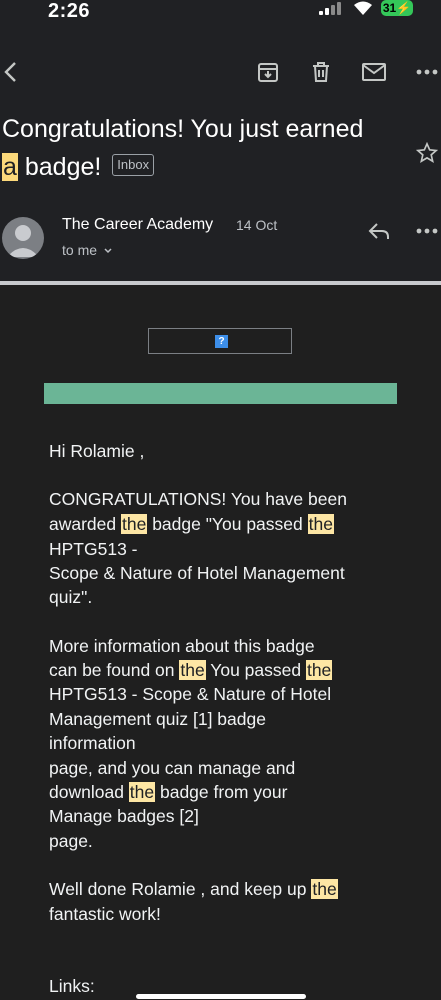 This screenshot has height=1000, width=441. I want to click on subject-text-end: badge!, so click(59, 167).